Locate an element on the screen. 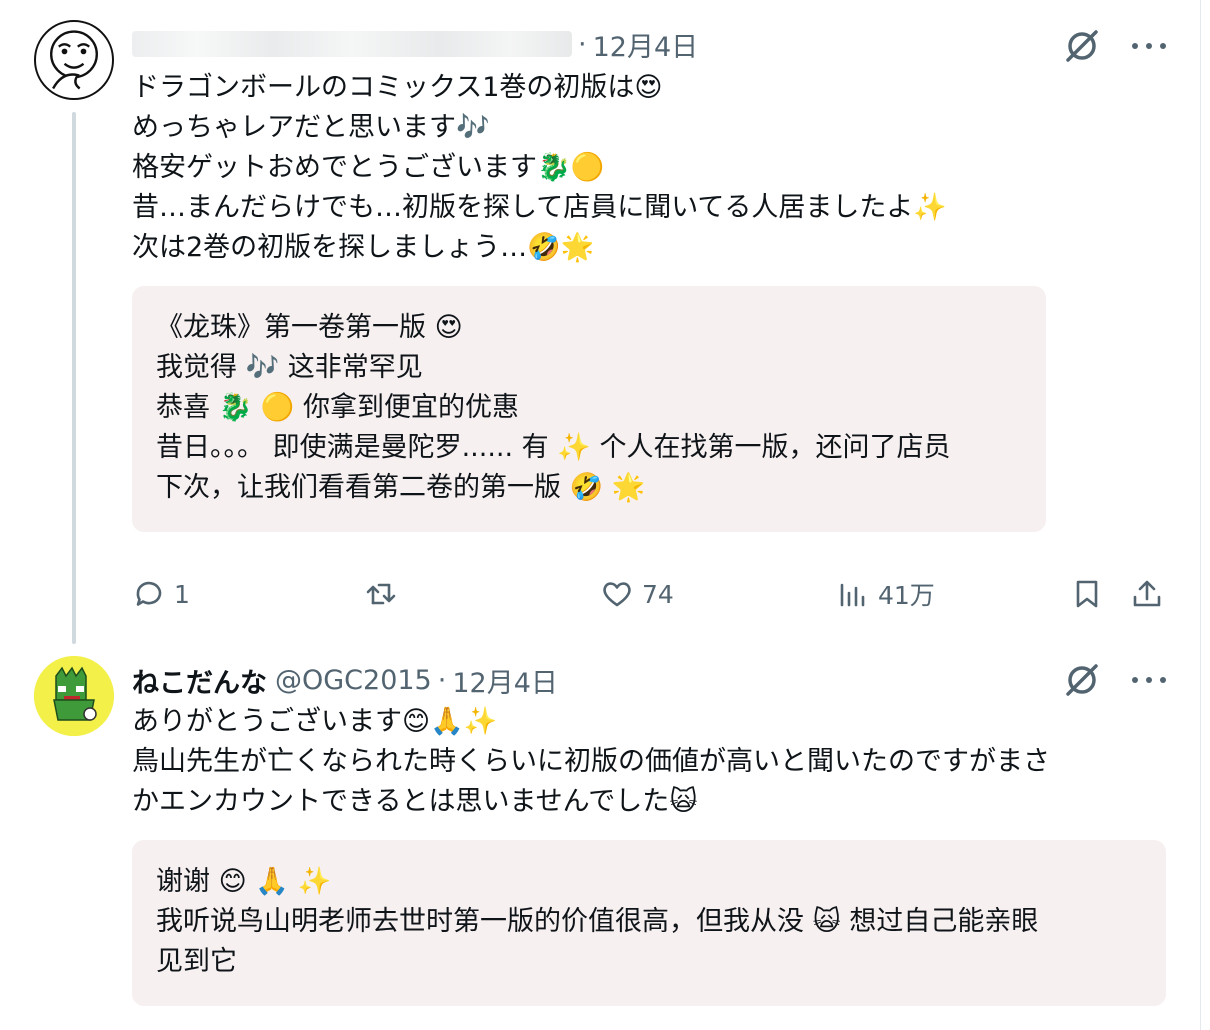 The image size is (1210, 1030). share-button is located at coordinates (1147, 594).